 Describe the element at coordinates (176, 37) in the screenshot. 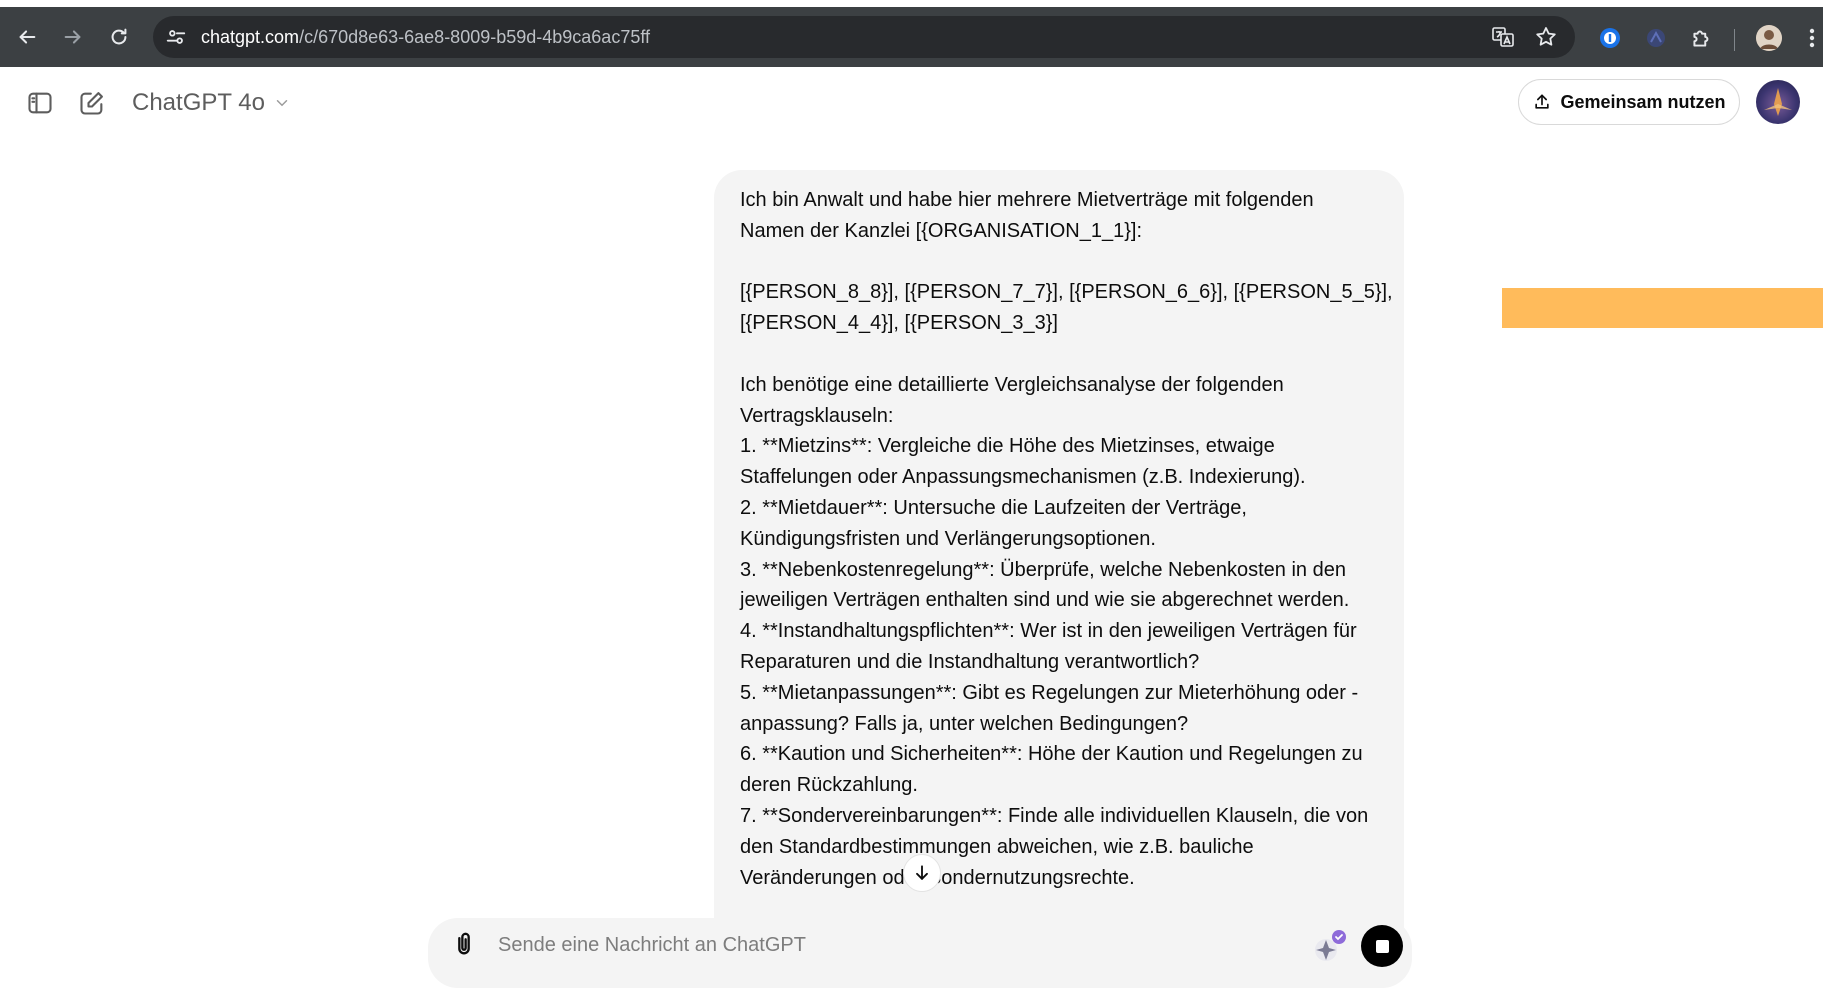

I see `site-settings-icon` at that location.